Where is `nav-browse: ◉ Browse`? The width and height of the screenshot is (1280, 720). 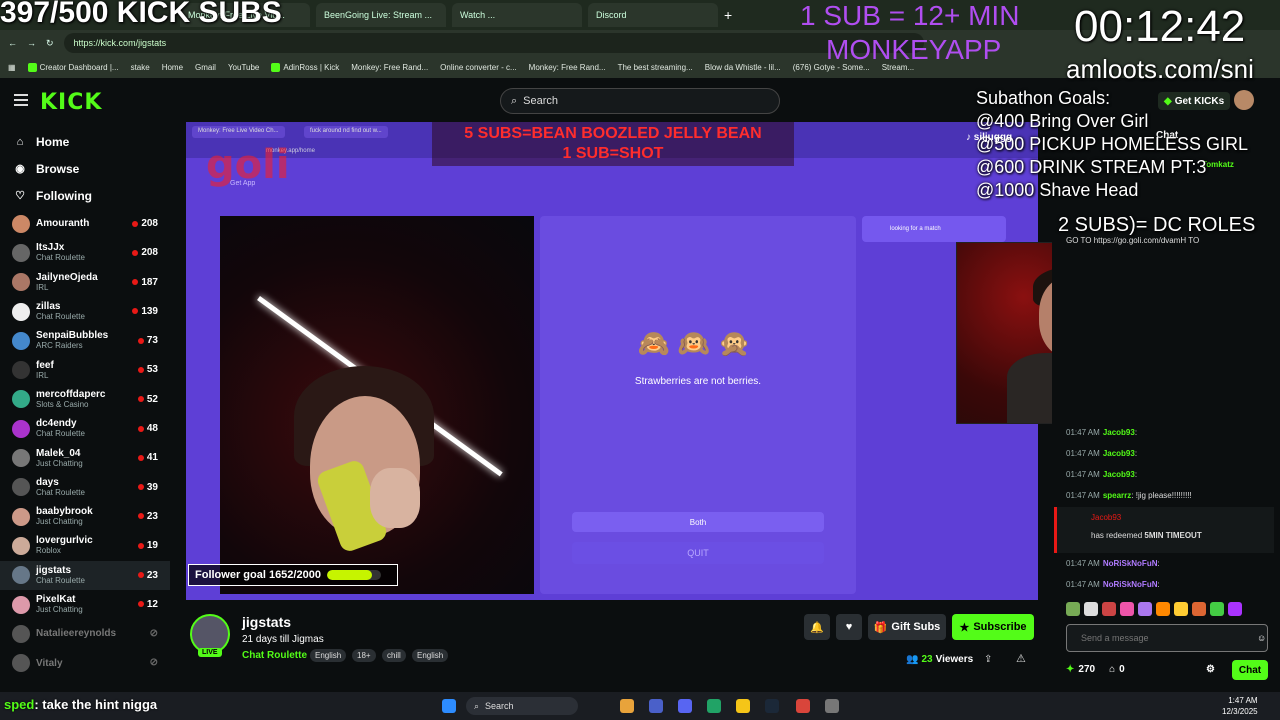 nav-browse: ◉ Browse is located at coordinates (85, 168).